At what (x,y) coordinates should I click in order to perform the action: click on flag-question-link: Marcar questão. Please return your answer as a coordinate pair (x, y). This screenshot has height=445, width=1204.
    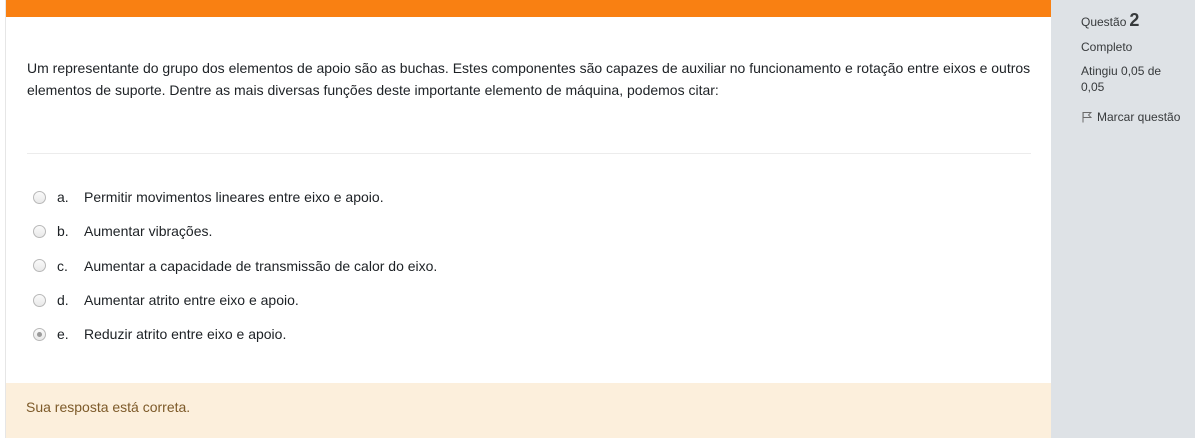
    Looking at the image, I should click on (1138, 117).